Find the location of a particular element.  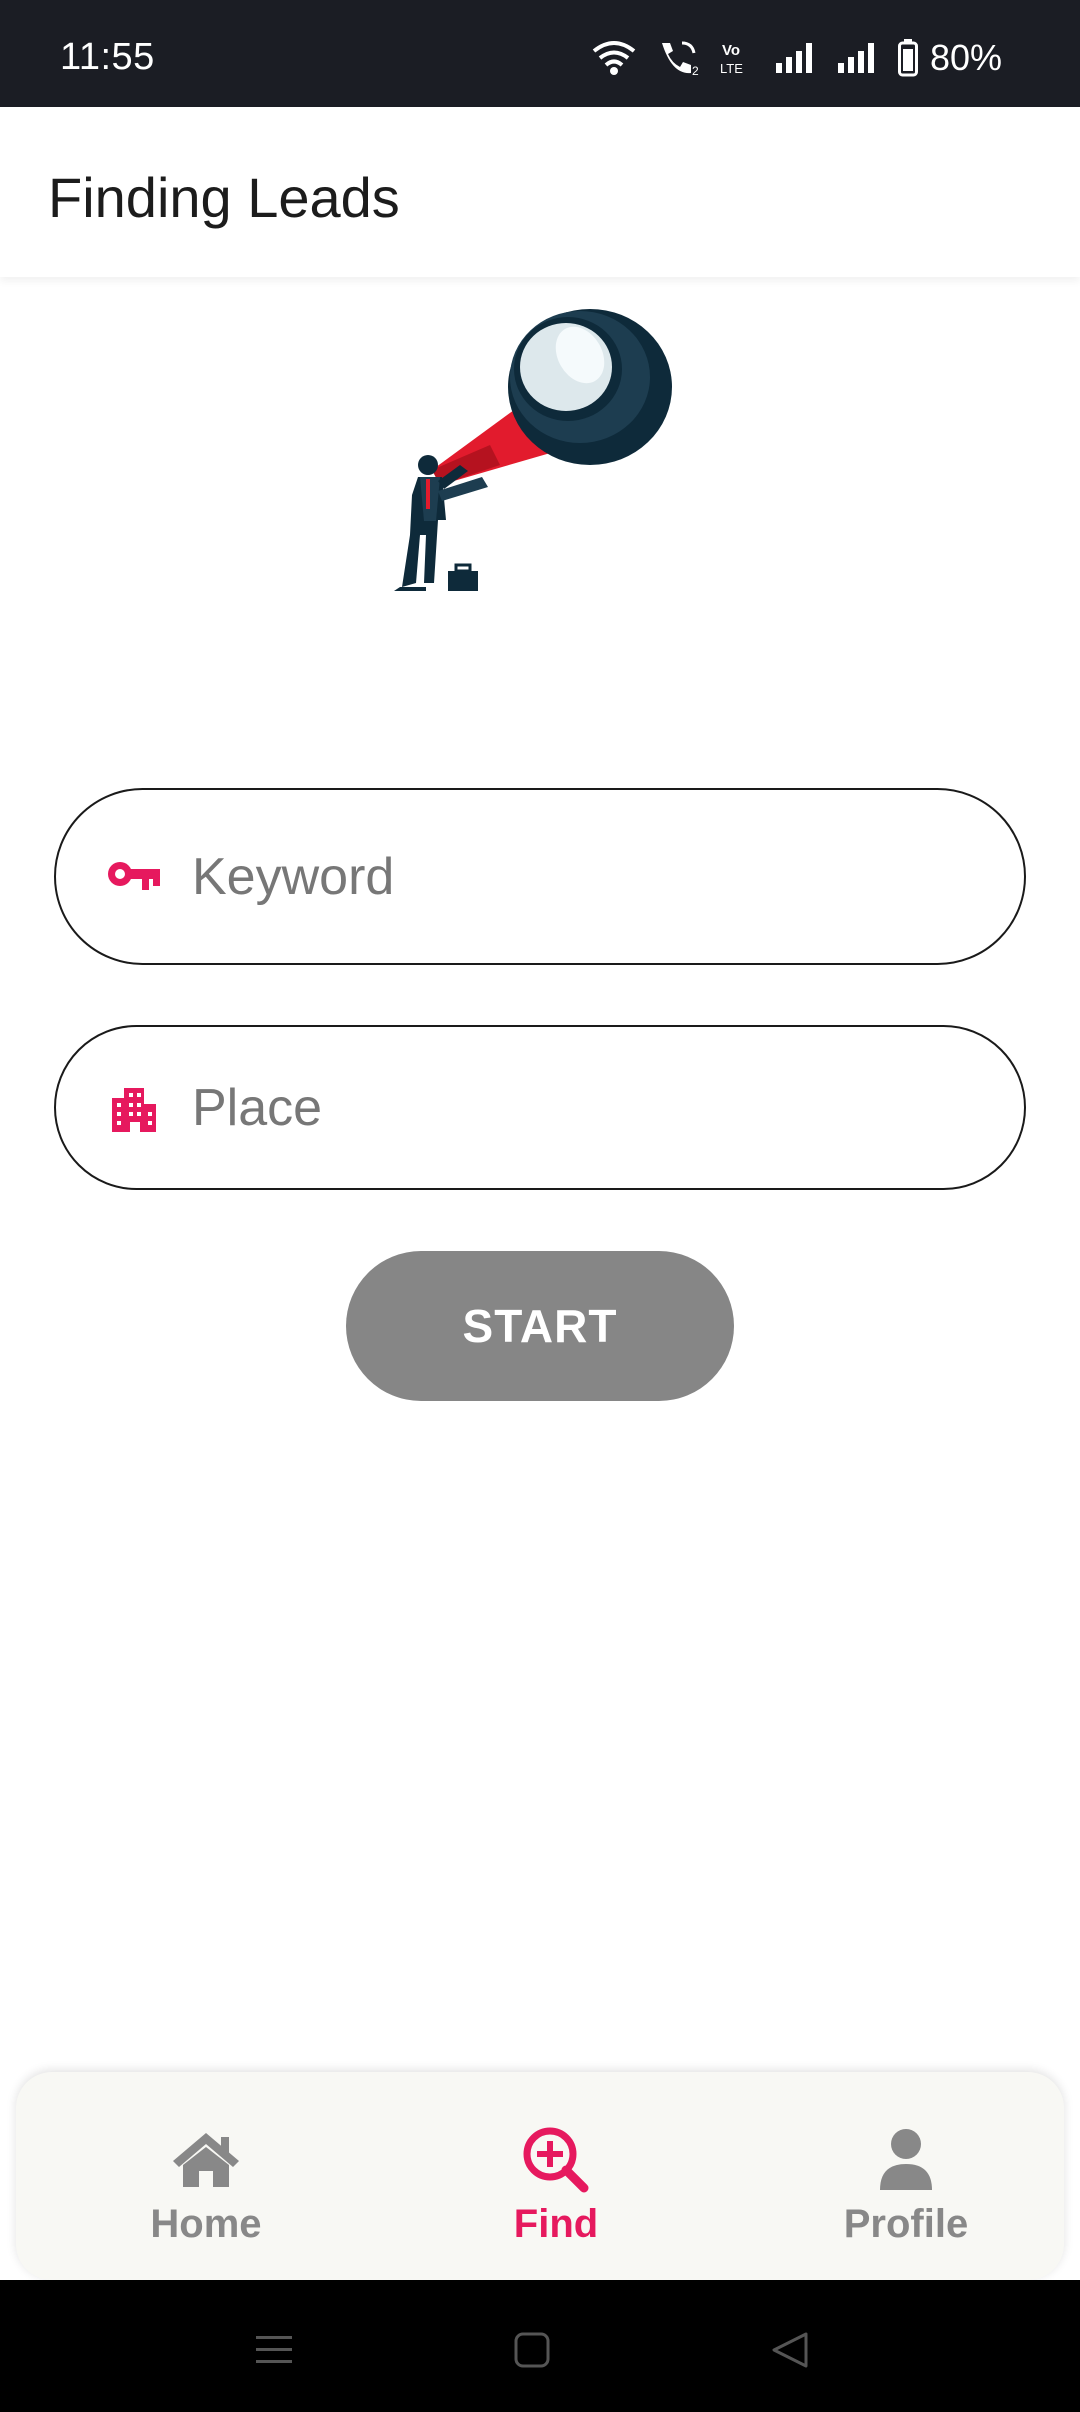

person-icon is located at coordinates (906, 2160).